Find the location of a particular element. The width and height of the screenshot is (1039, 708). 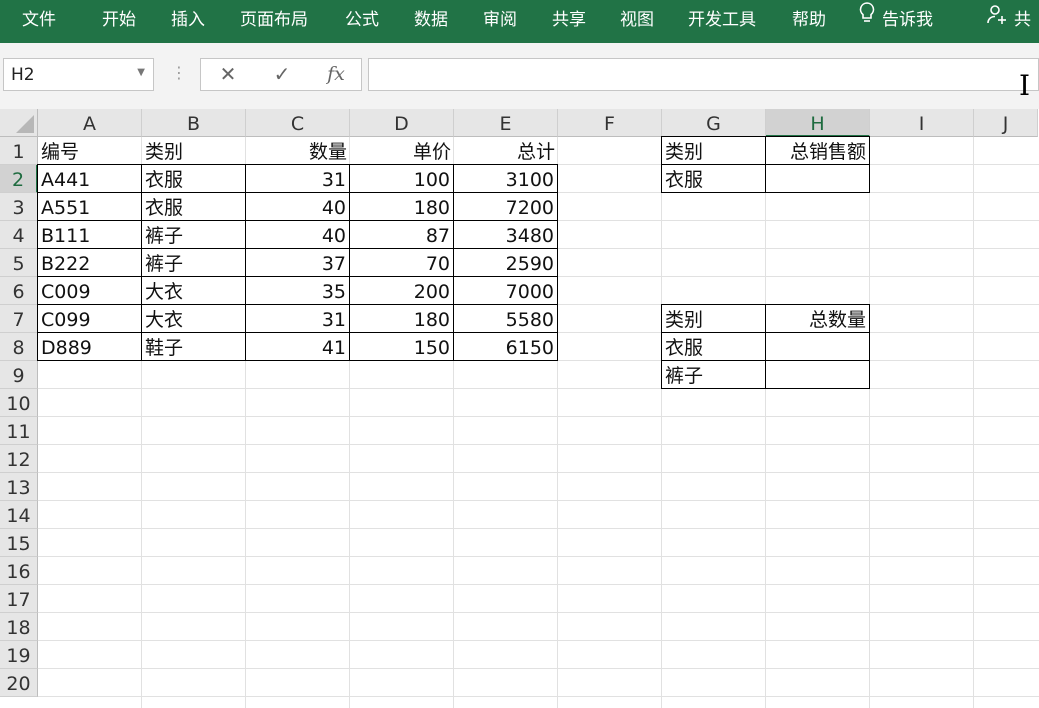

cell-b4: 裤子 is located at coordinates (193, 234).